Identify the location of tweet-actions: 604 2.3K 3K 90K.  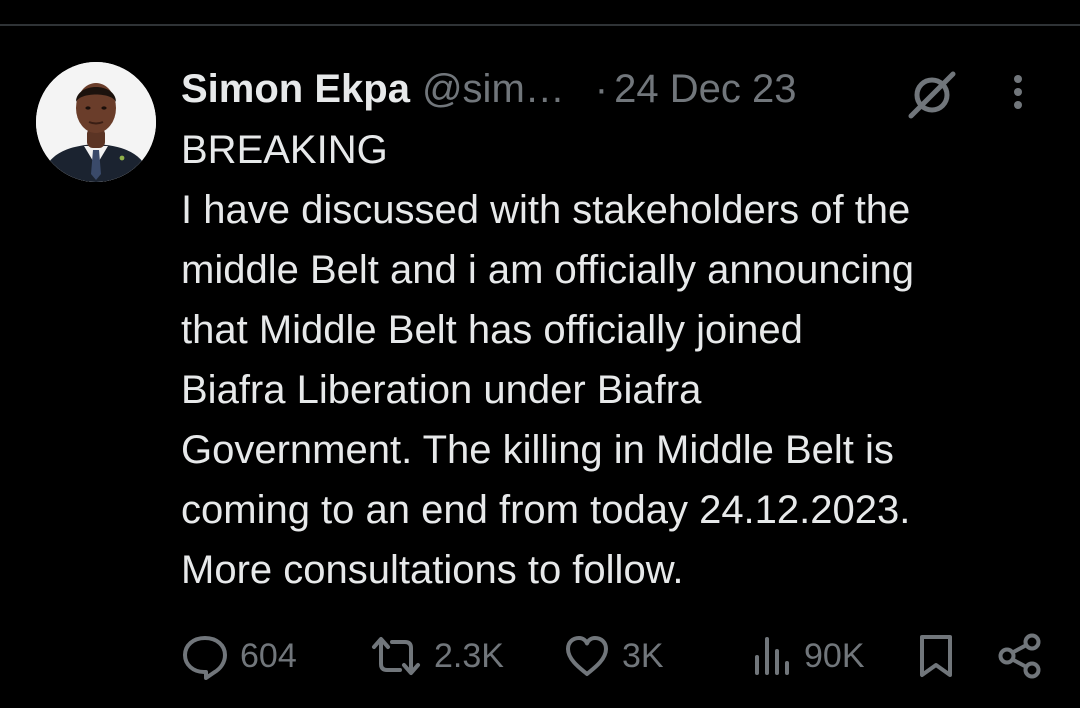
(615, 656).